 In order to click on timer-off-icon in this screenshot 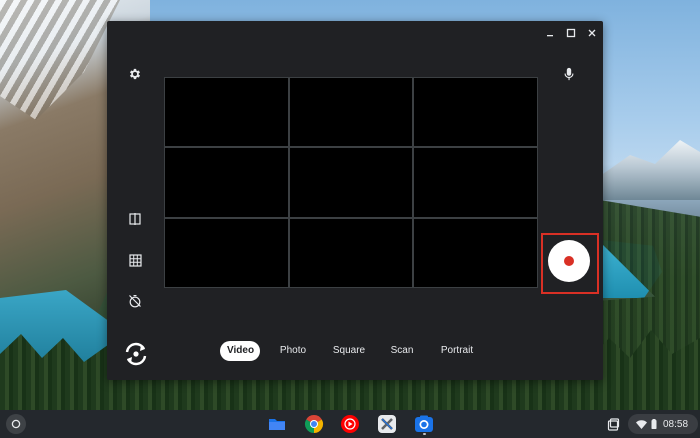, I will do `click(135, 301)`.